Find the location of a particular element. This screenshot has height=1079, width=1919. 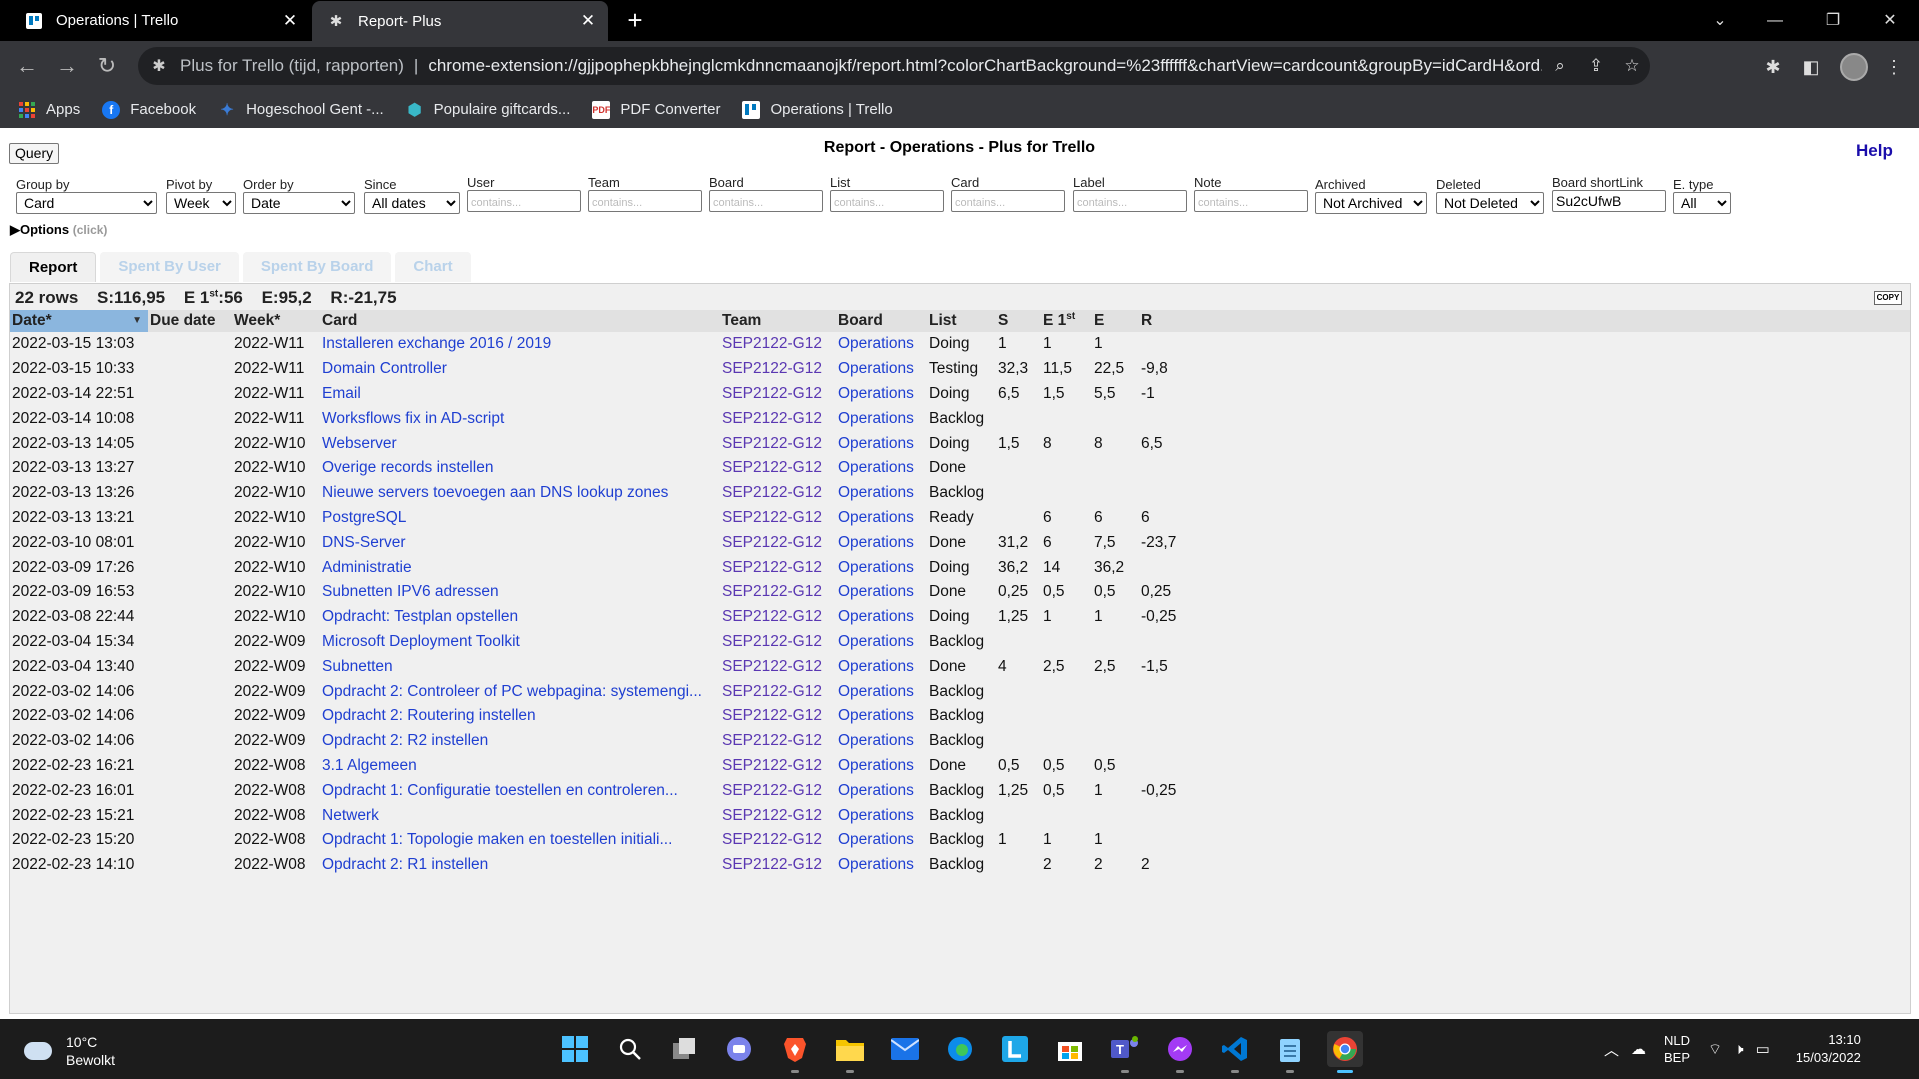

pivot-by-select: Week is located at coordinates (201, 203).